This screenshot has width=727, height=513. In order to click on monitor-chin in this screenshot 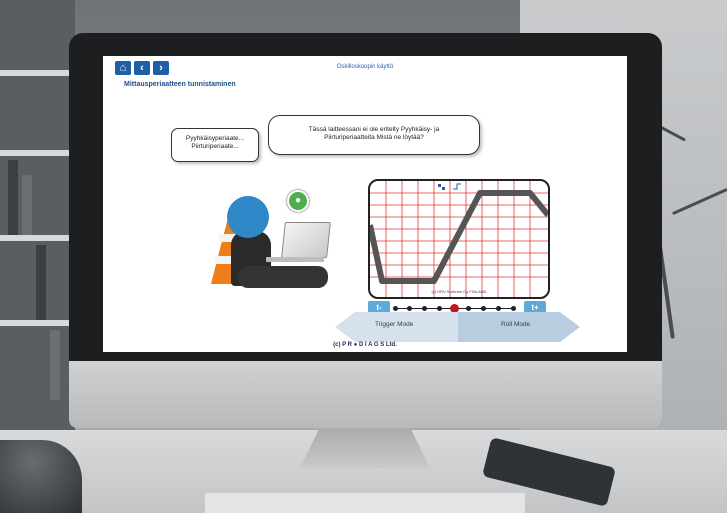, I will do `click(365, 394)`.